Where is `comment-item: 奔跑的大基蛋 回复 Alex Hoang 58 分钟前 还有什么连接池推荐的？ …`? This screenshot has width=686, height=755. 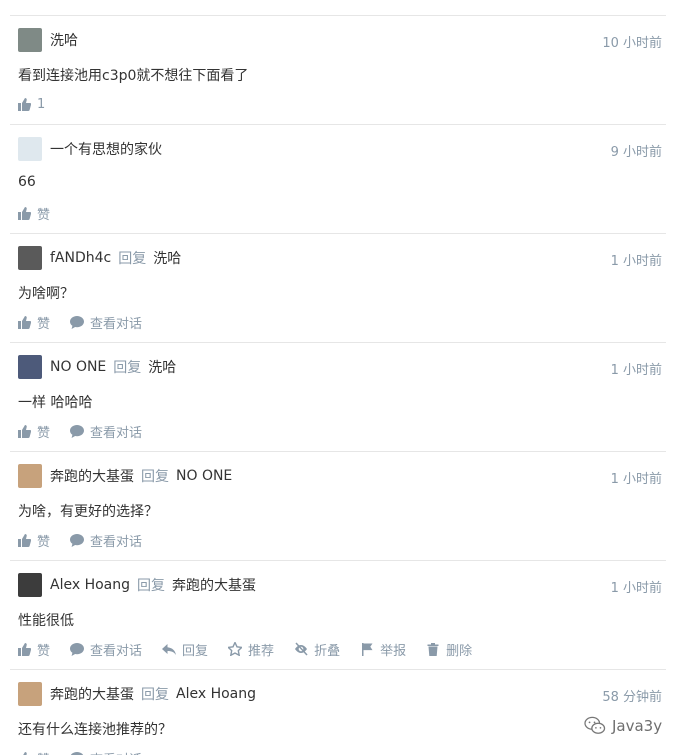 comment-item: 奔跑的大基蛋 回复 Alex Hoang 58 分钟前 还有什么连接池推荐的？ … is located at coordinates (338, 712).